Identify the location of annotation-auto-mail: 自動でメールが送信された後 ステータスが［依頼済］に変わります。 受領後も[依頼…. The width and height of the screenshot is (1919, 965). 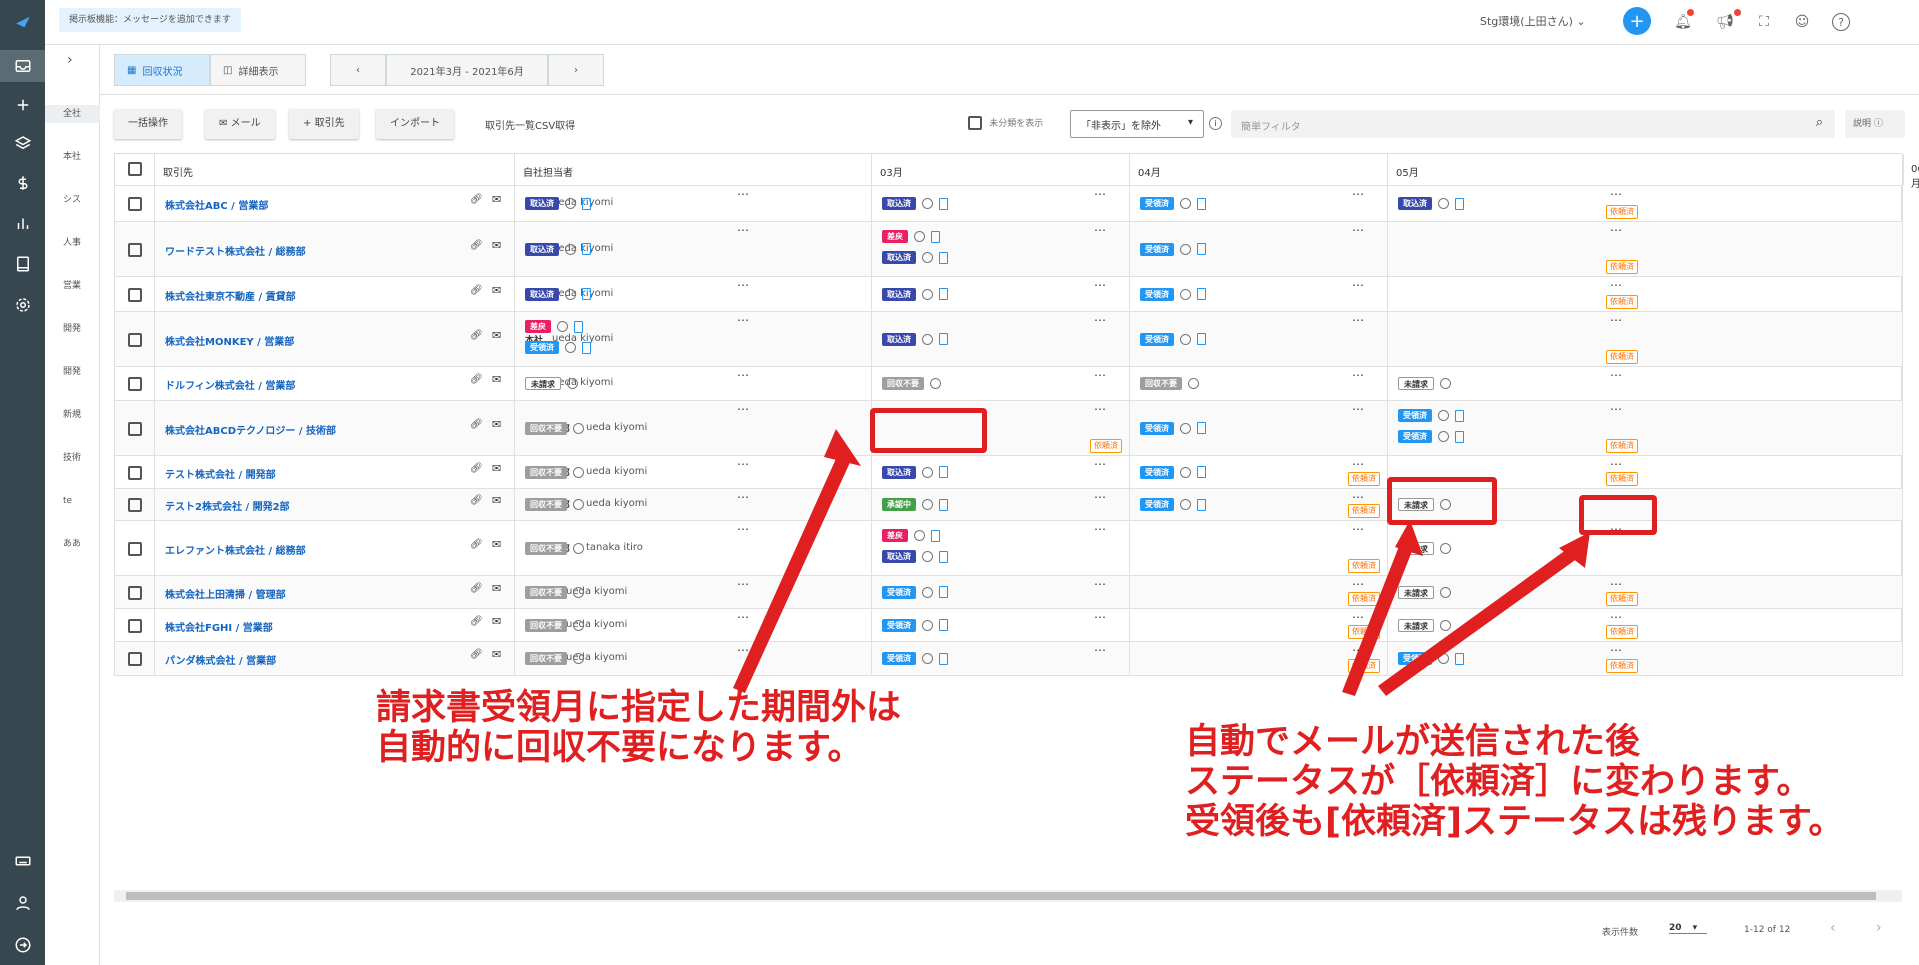
(1514, 782).